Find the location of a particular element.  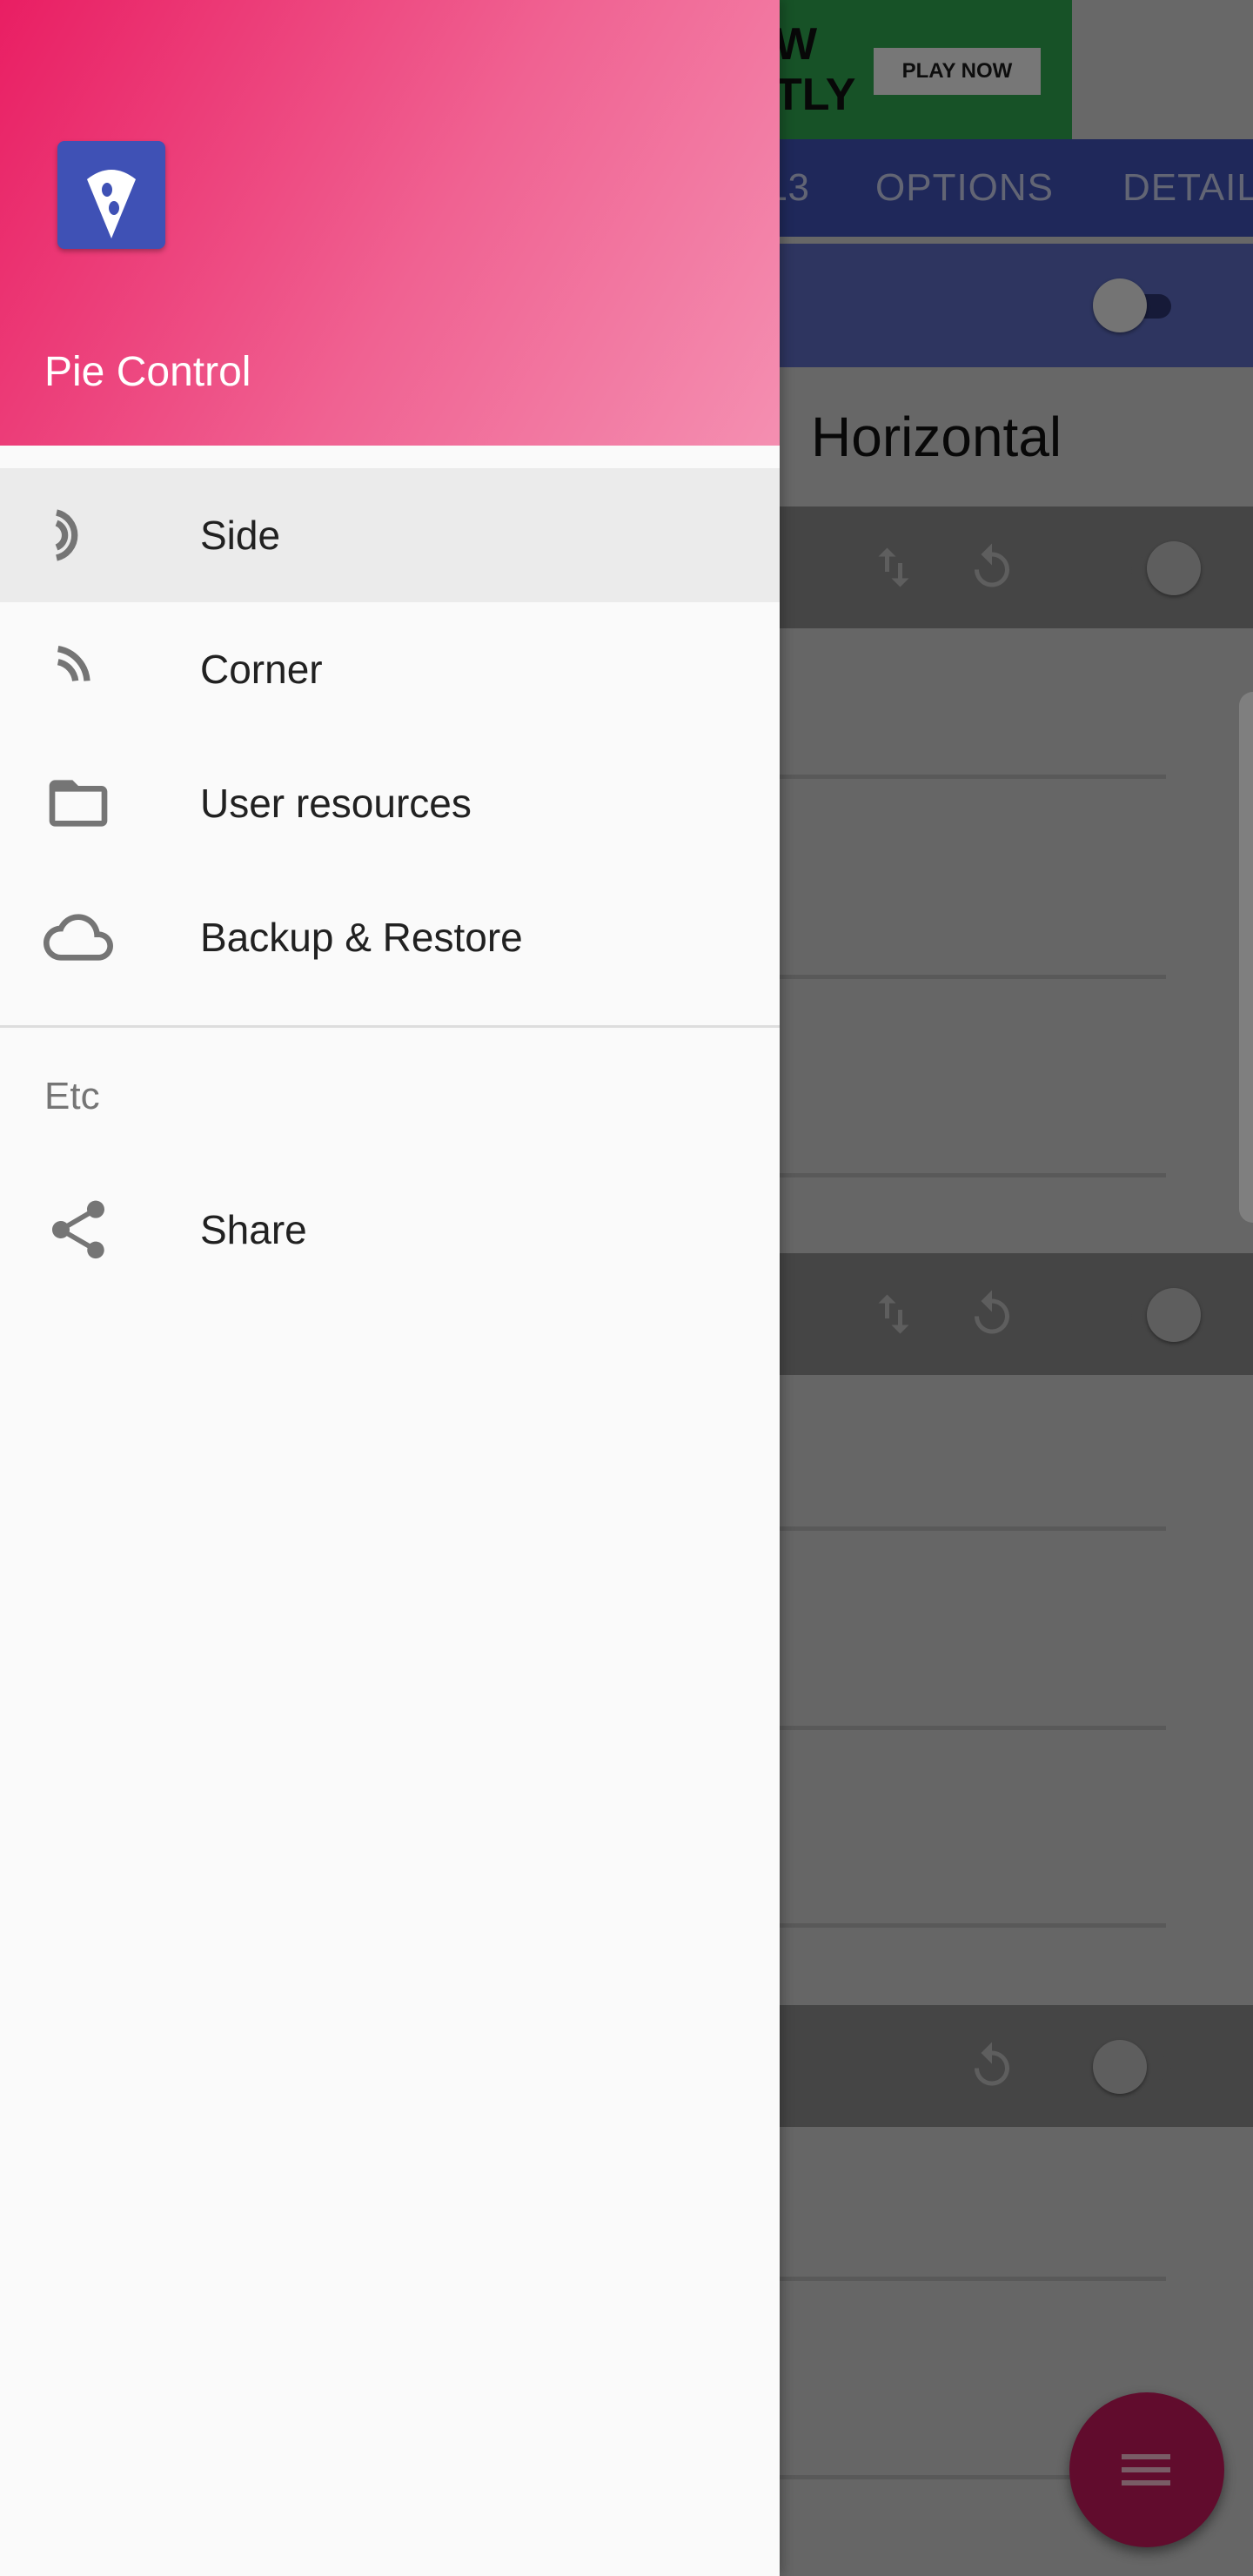

drawer-item-corner: Corner is located at coordinates (390, 669).